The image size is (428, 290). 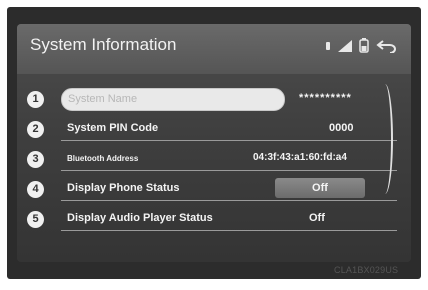 I want to click on system-name-value: **********, so click(x=325, y=98).